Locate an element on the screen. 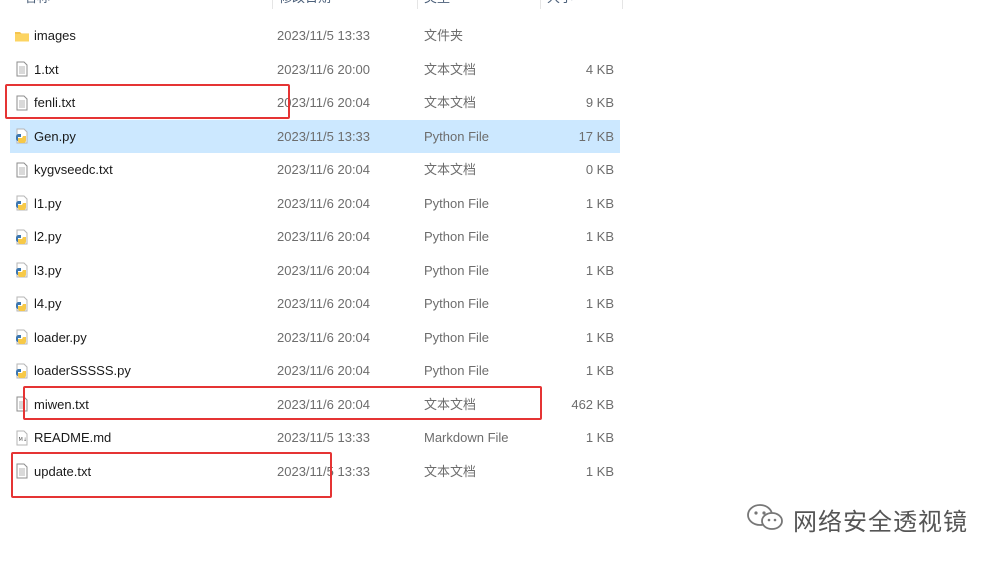 The height and width of the screenshot is (564, 1000). file-name-cell: 1.txt is located at coordinates (36, 69).